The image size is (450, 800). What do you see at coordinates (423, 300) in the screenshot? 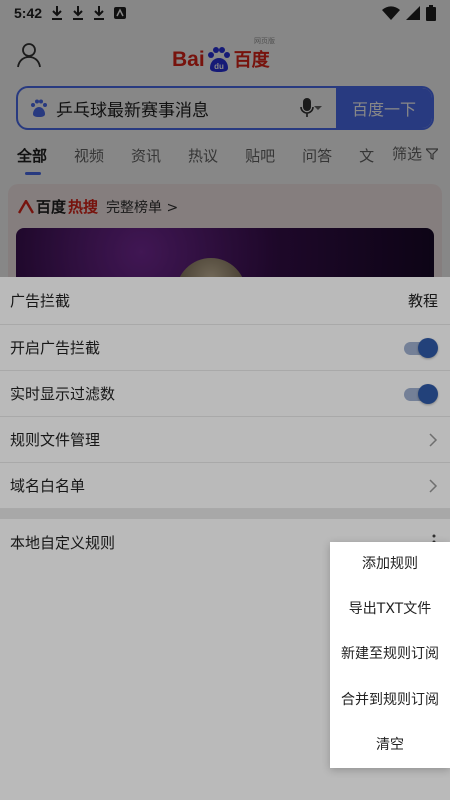
I see `tutorial-link: 教程` at bounding box center [423, 300].